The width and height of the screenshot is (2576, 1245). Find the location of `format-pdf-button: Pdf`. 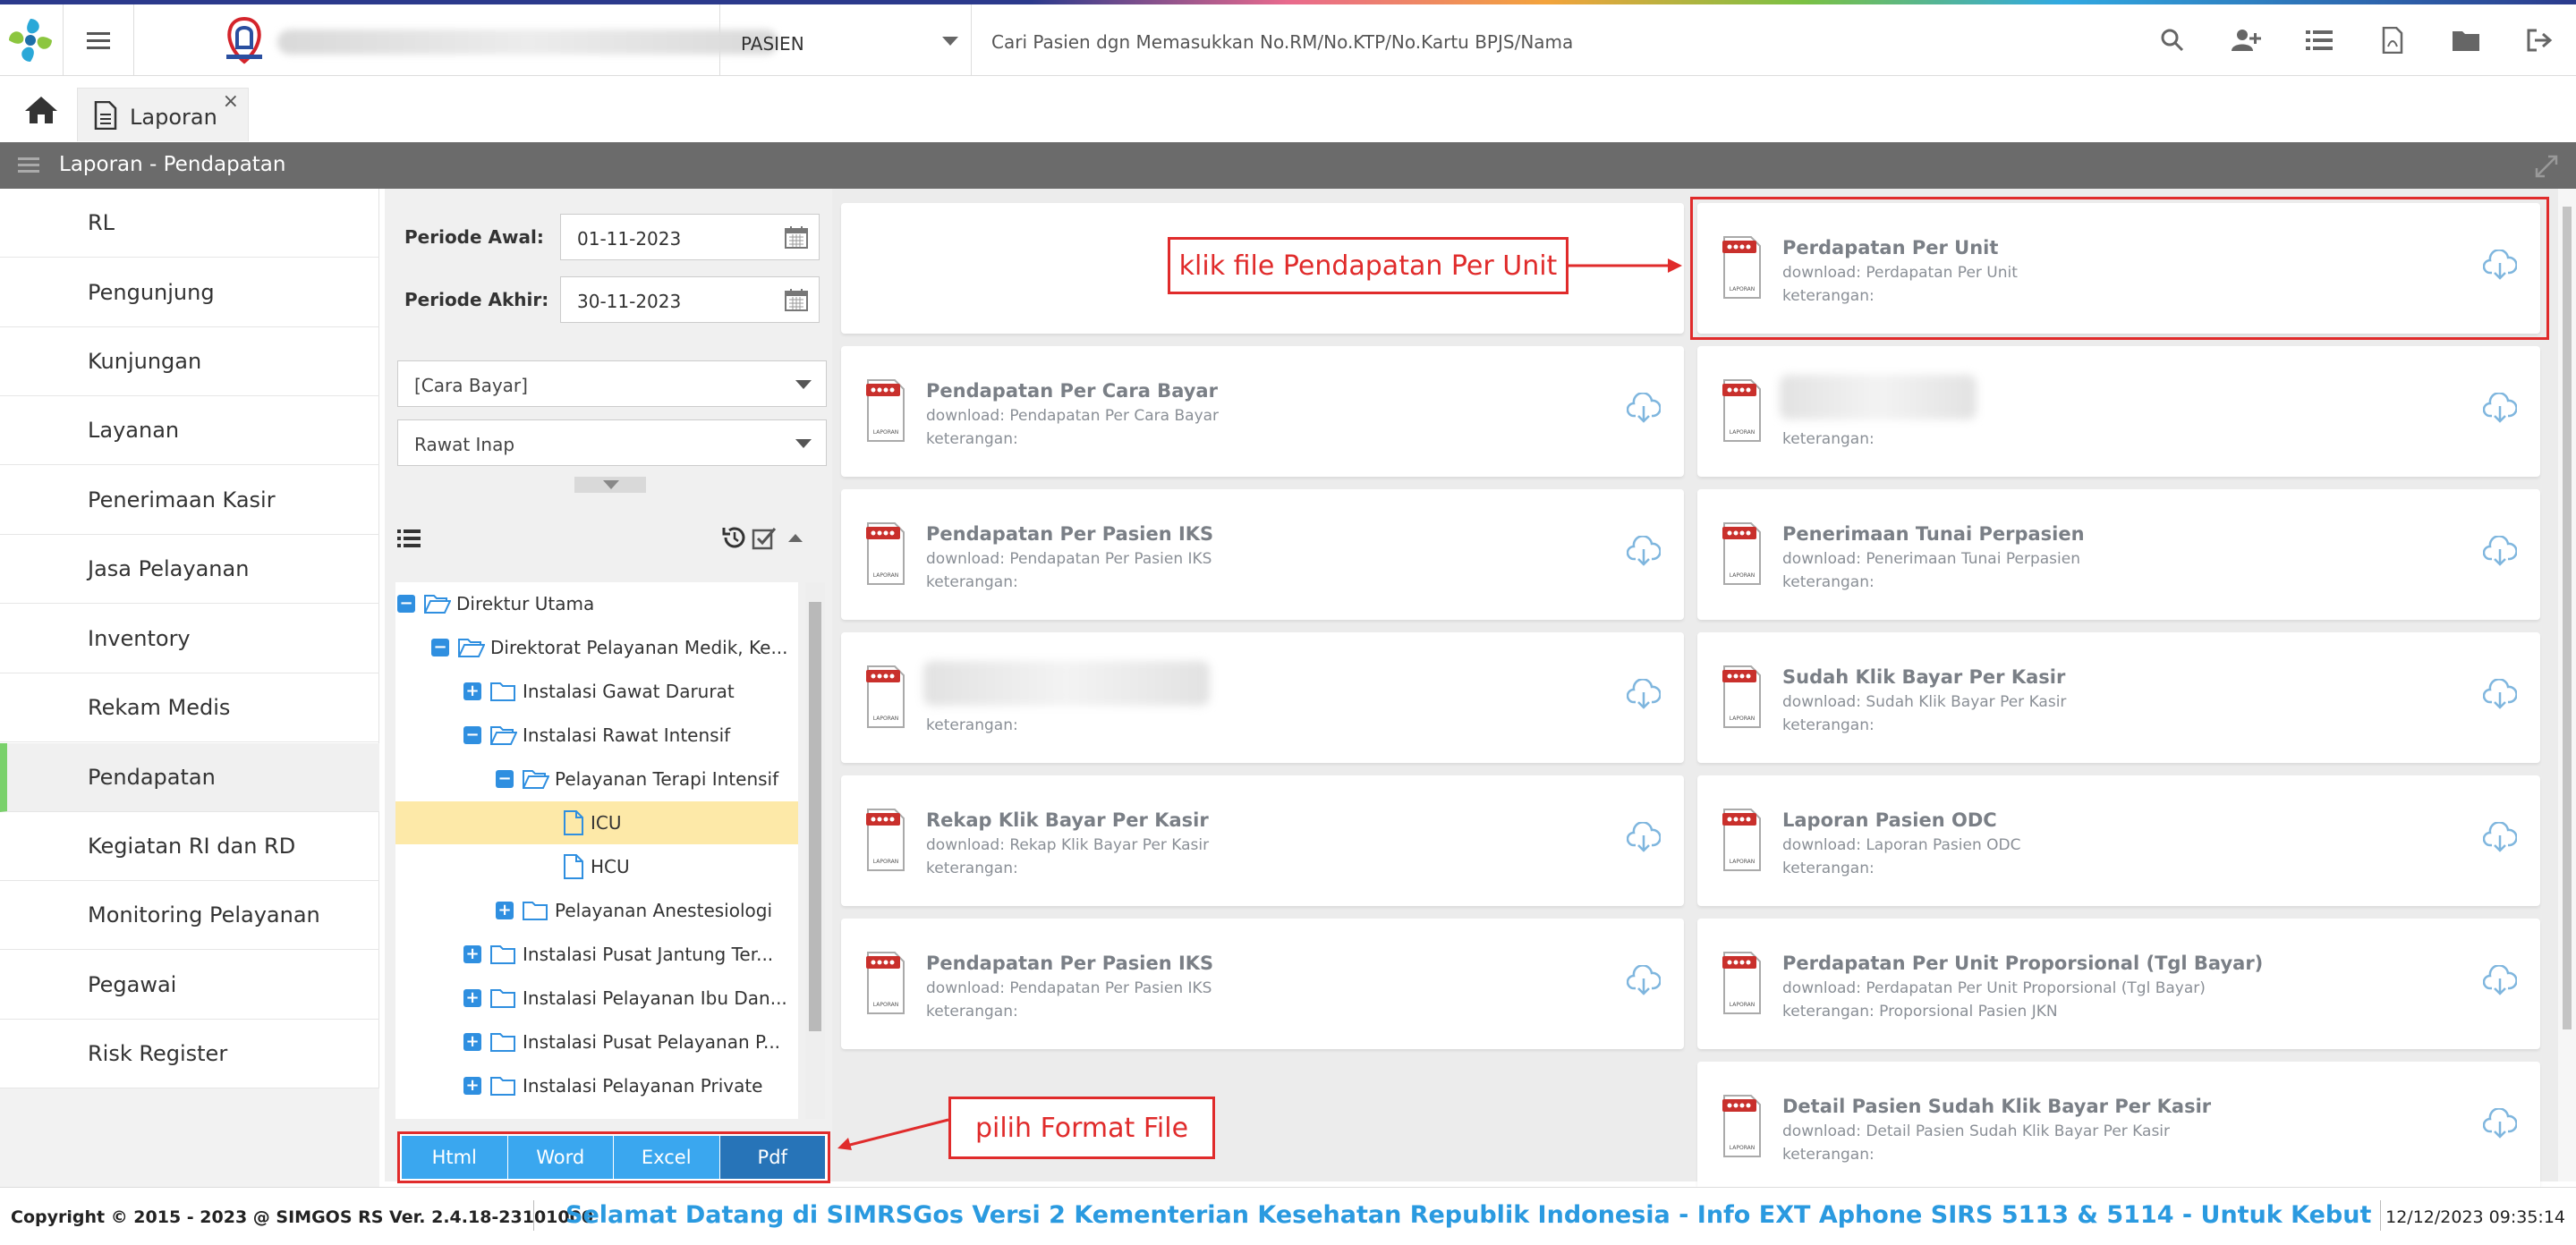

format-pdf-button: Pdf is located at coordinates (772, 1157).